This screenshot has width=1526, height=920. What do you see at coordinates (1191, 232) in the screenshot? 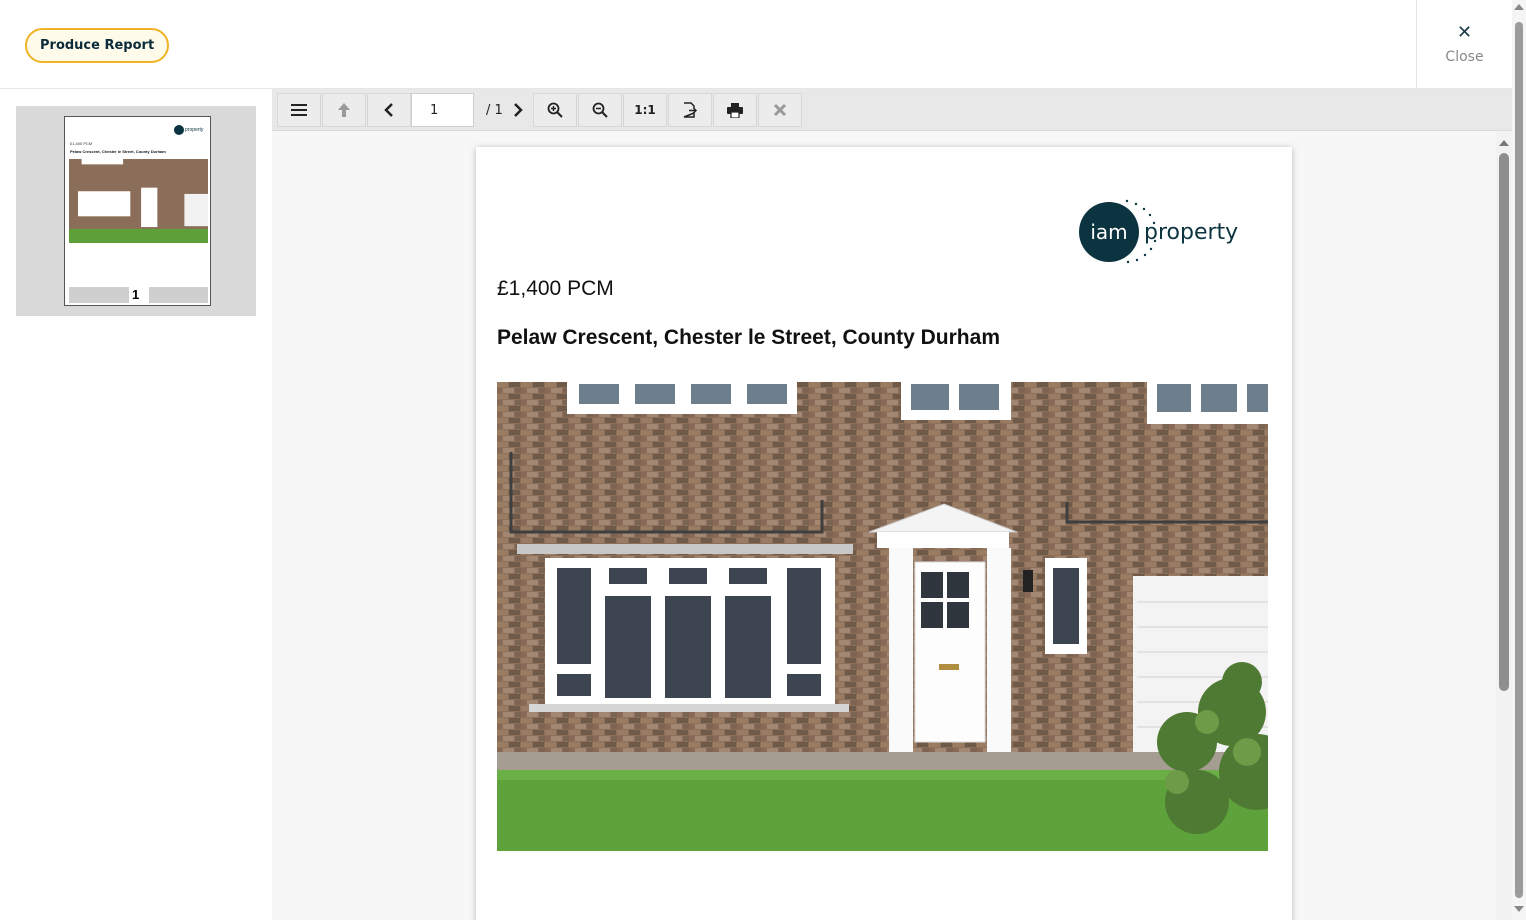
I see `svg-text: property` at bounding box center [1191, 232].